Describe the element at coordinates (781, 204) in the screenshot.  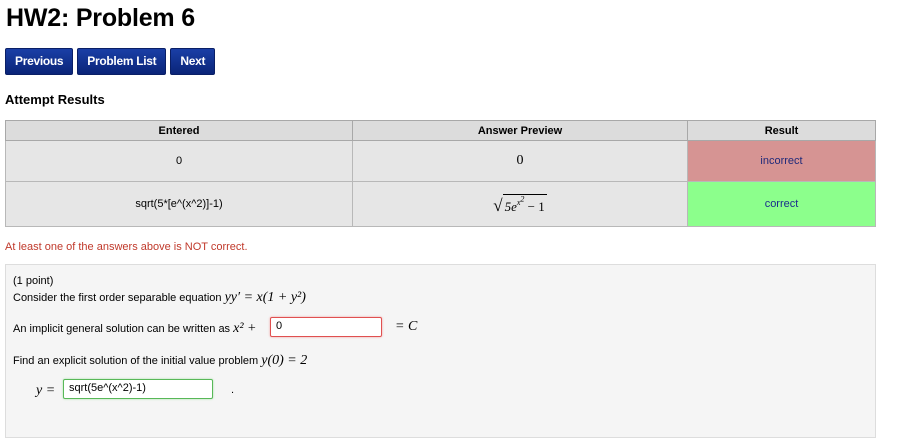
I see `result-cell-correct: correct` at that location.